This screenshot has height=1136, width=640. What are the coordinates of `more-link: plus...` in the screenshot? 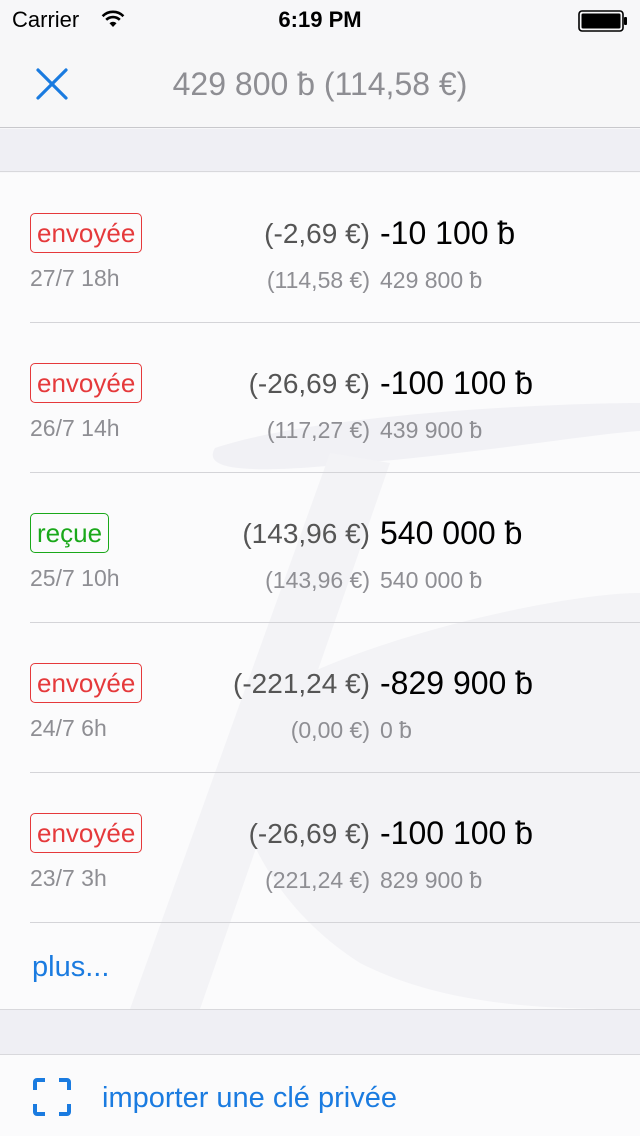 It's located at (70, 967).